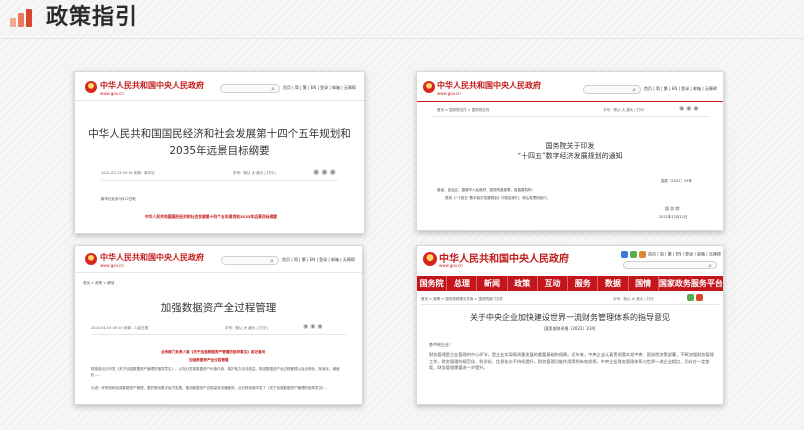  I want to click on body-line: 现将《“十四五”数字经济发展规划》印发给你们，请认真贯彻执行。, so click(498, 198).